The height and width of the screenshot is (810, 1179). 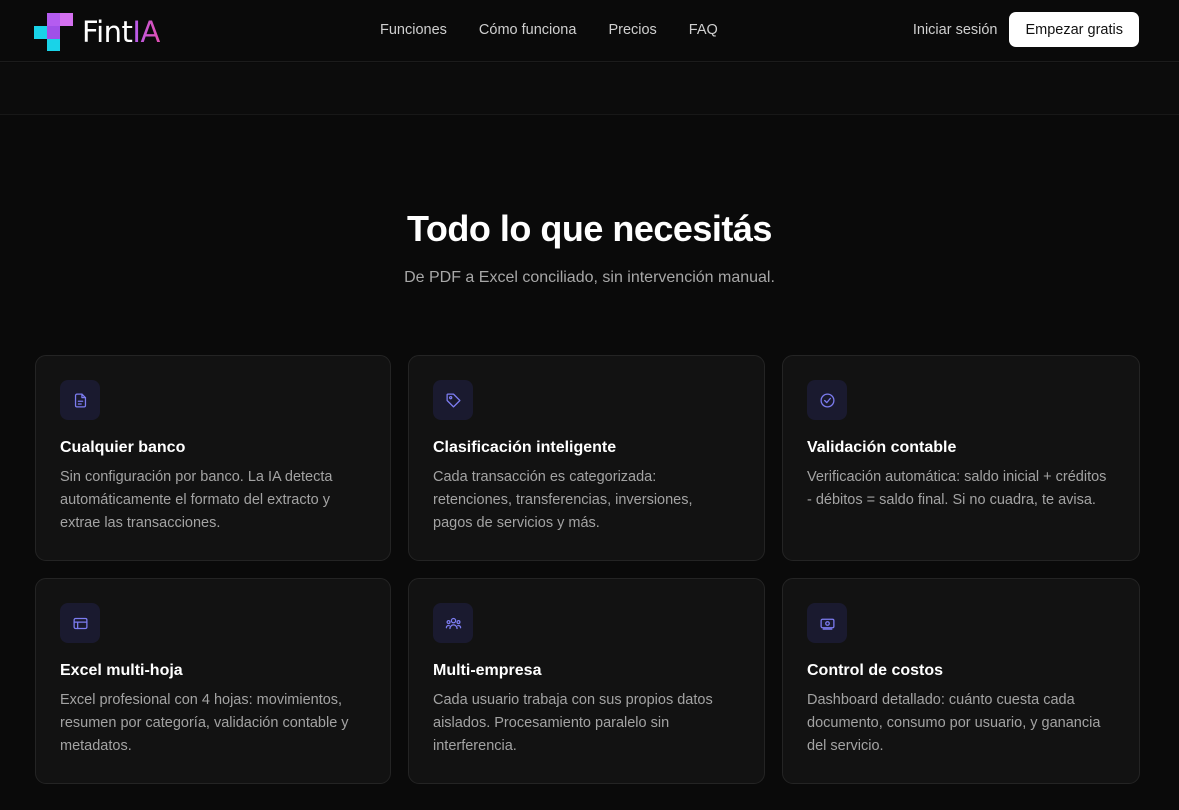 I want to click on brand-name: FintIA, so click(x=121, y=32).